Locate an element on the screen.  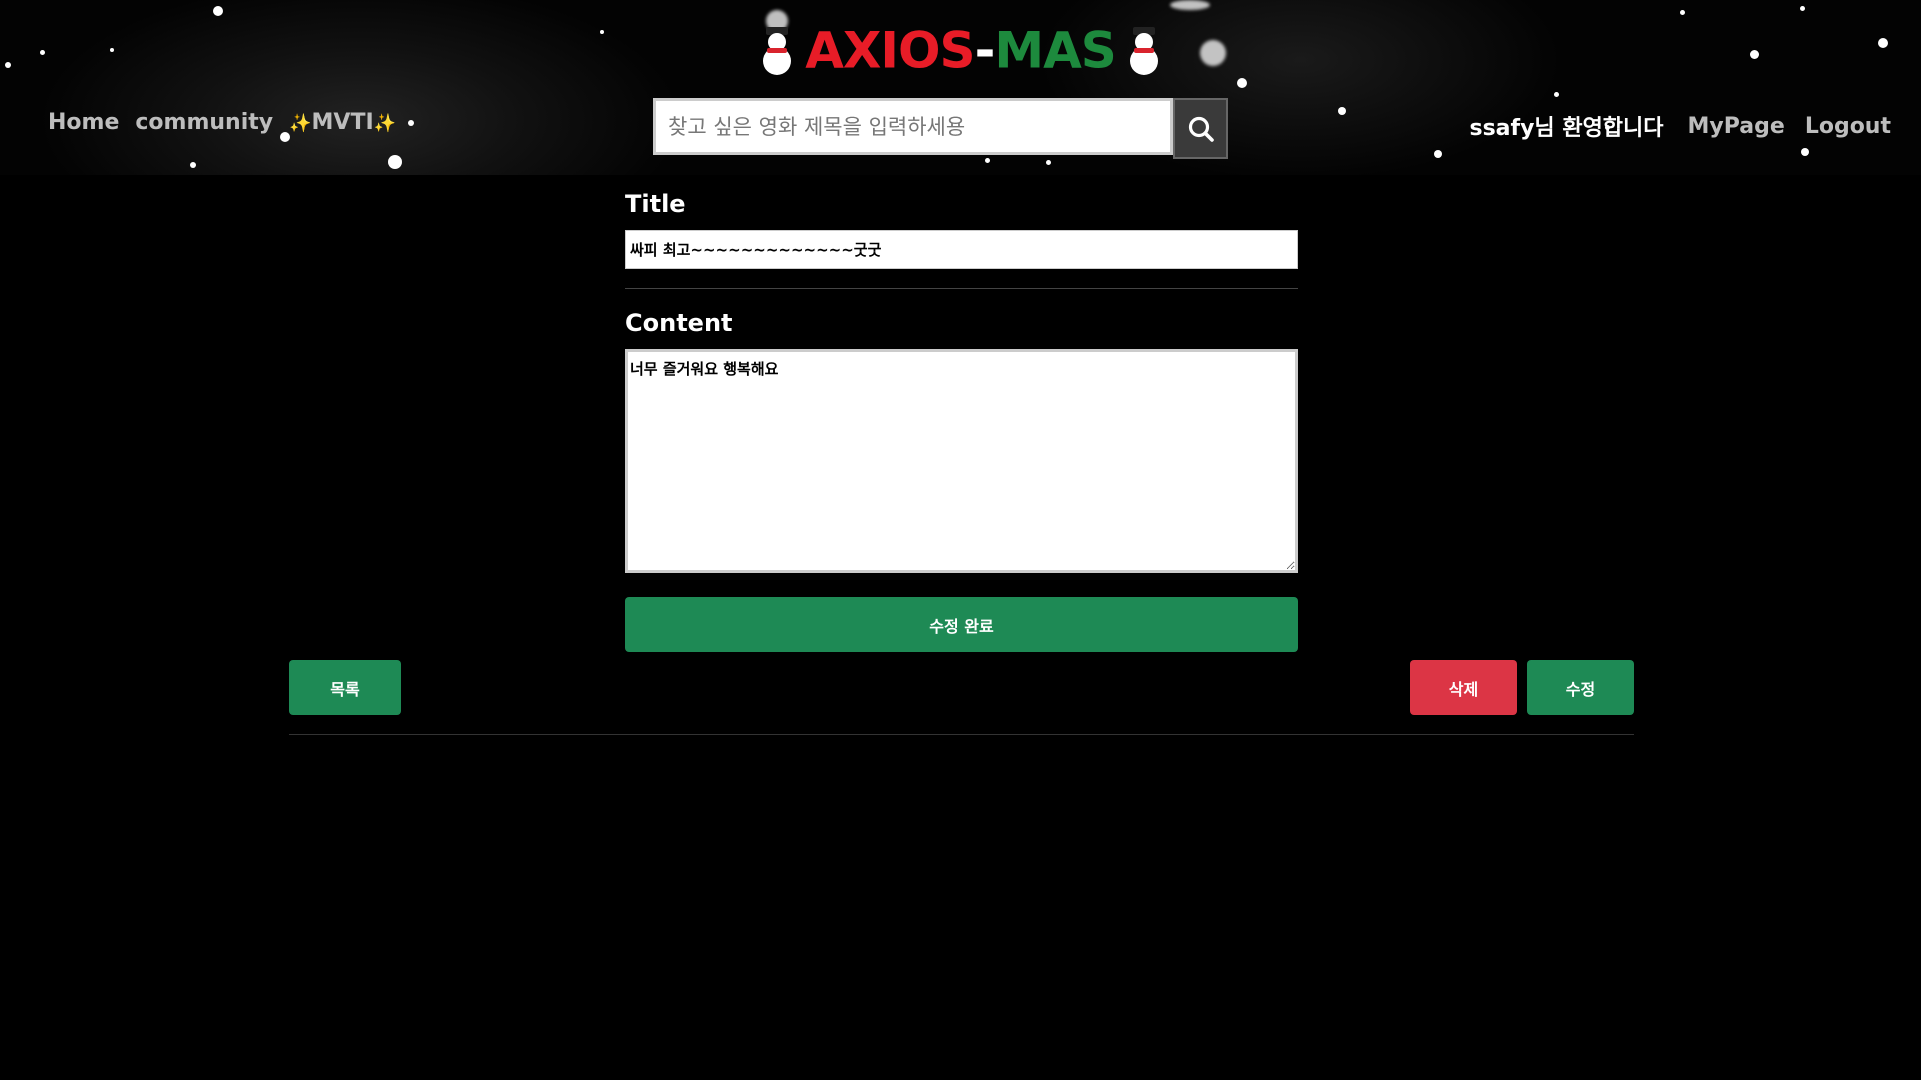
content-textarea: 너무 즐거워요 행복해요 is located at coordinates (961, 461).